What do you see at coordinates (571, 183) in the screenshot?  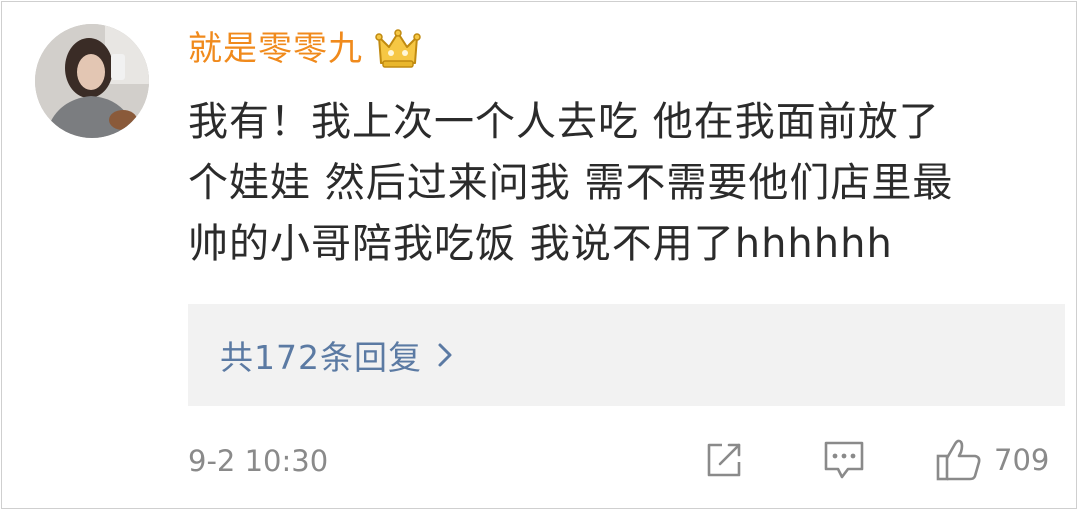 I see `comment-line: 个娃娃 然后过来问我 需不需要他们店里最` at bounding box center [571, 183].